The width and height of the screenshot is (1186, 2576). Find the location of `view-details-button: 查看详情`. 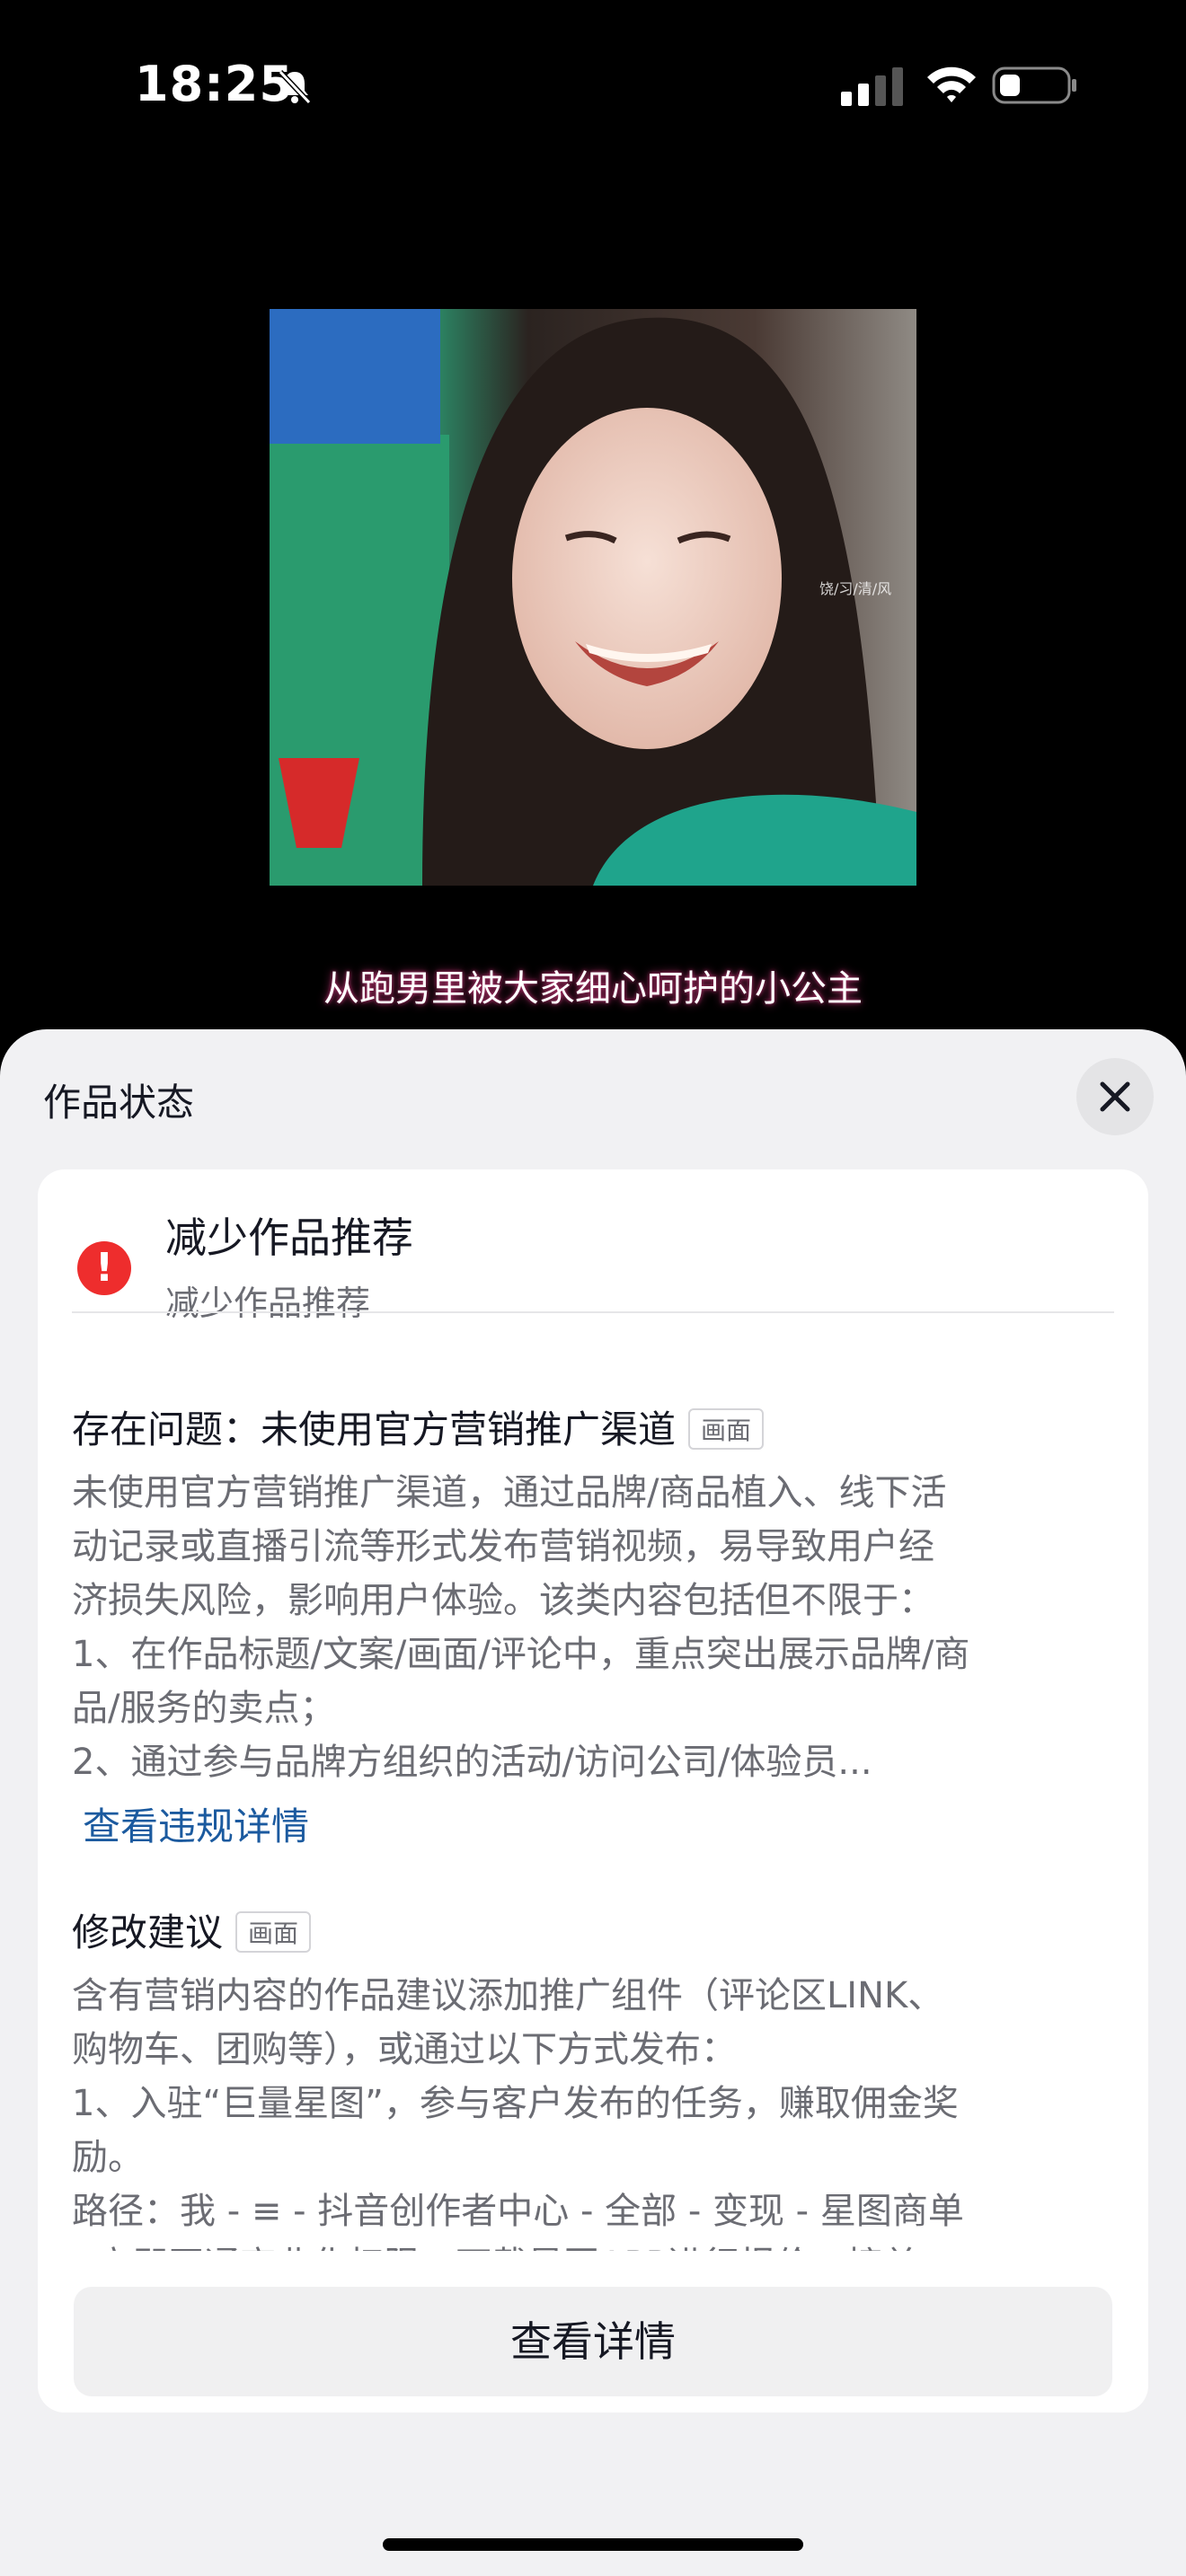

view-details-button: 查看详情 is located at coordinates (593, 2341).